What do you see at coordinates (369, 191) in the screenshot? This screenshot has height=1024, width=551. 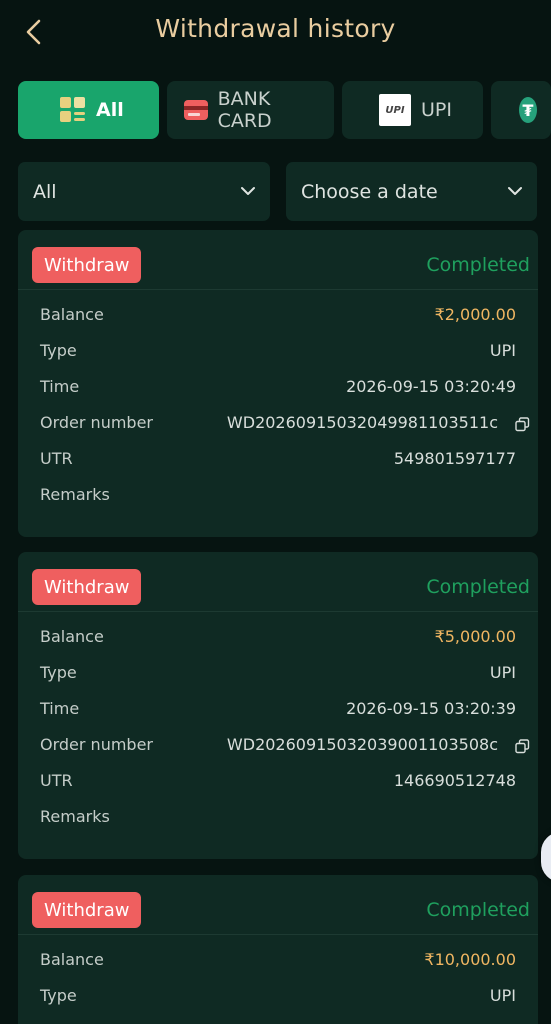 I see `date-filter-placeholder: Choose a date` at bounding box center [369, 191].